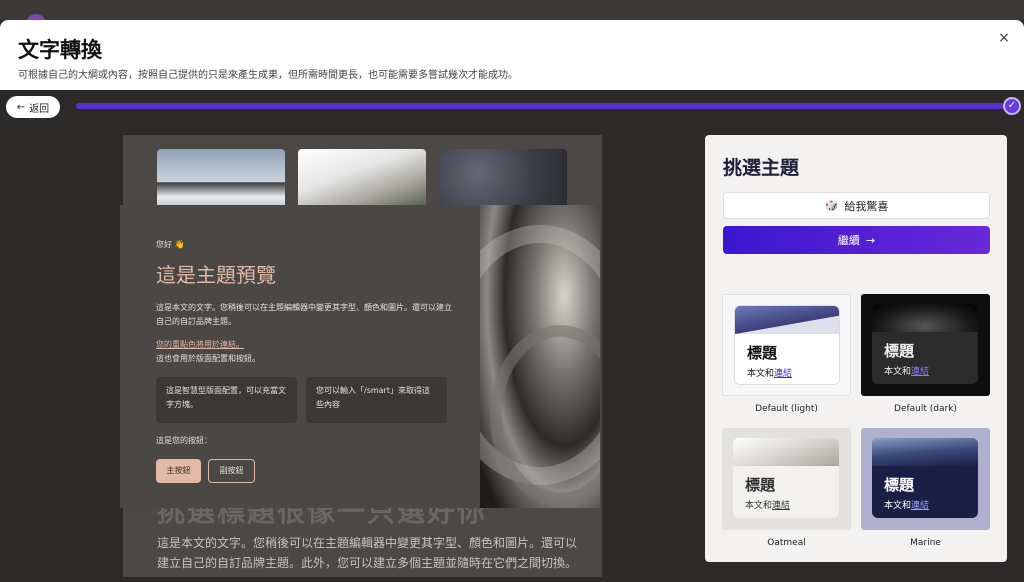  I want to click on preview-title: 這是主題預覽, so click(216, 275).